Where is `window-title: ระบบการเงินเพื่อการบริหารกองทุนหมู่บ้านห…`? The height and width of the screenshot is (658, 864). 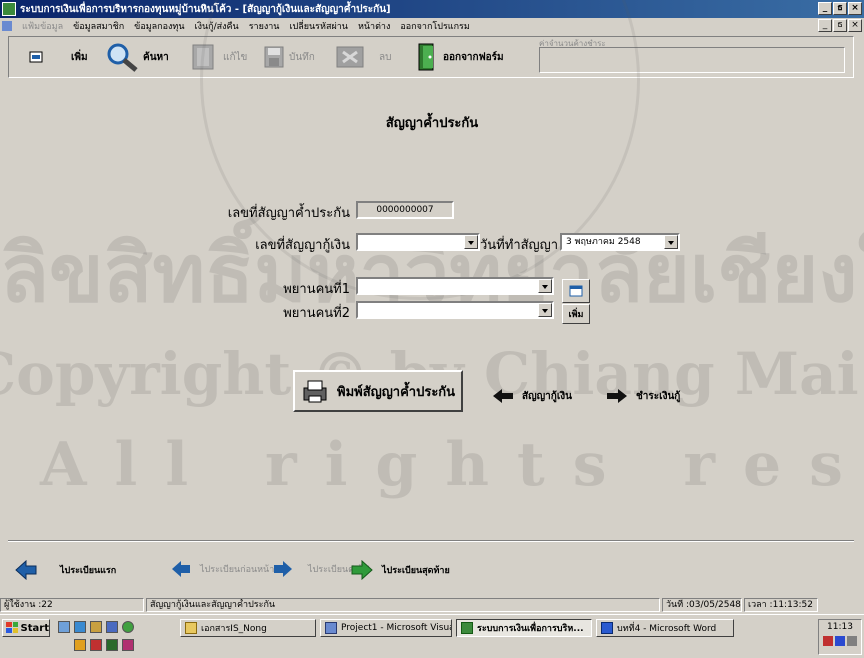 window-title: ระบบการเงินเพื่อการบริหารกองทุนหมู่บ้านห… is located at coordinates (205, 9).